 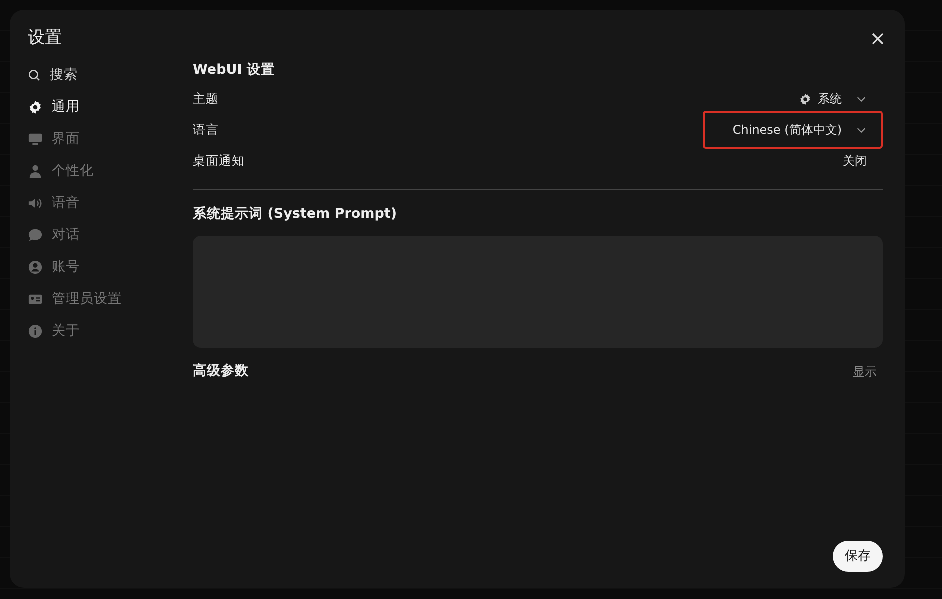 What do you see at coordinates (100, 75) in the screenshot?
I see `search-field: 搜索` at bounding box center [100, 75].